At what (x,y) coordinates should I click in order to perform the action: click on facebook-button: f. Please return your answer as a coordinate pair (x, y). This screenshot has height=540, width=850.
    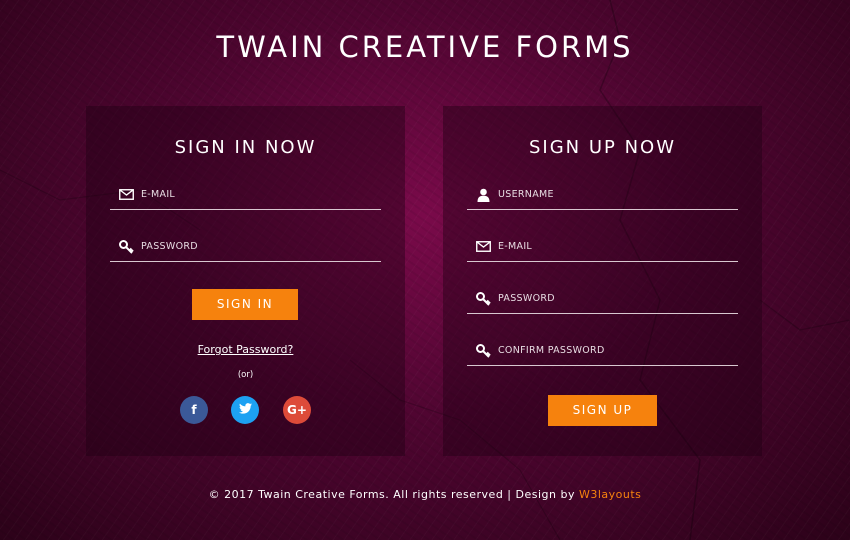
    Looking at the image, I should click on (194, 410).